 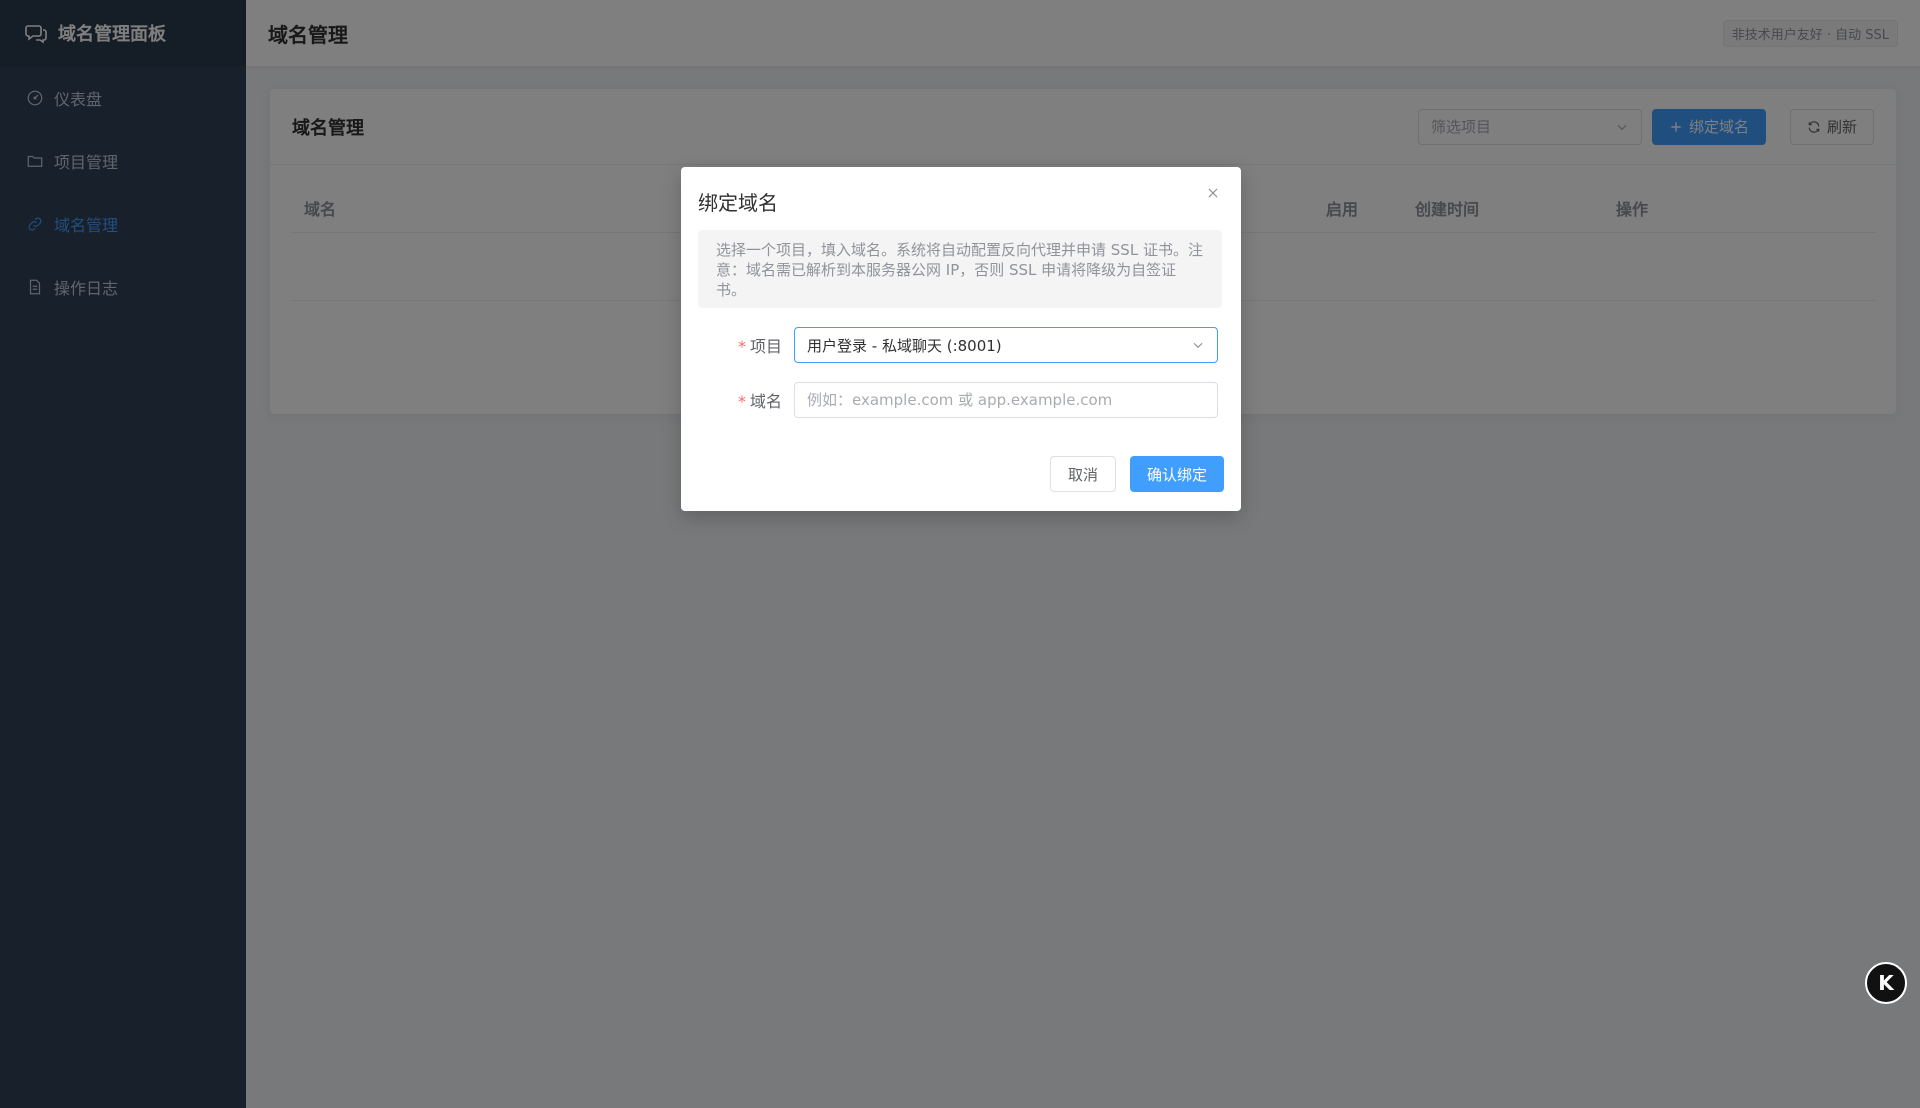 I want to click on domain-form-row: * 域名, so click(x=960, y=400).